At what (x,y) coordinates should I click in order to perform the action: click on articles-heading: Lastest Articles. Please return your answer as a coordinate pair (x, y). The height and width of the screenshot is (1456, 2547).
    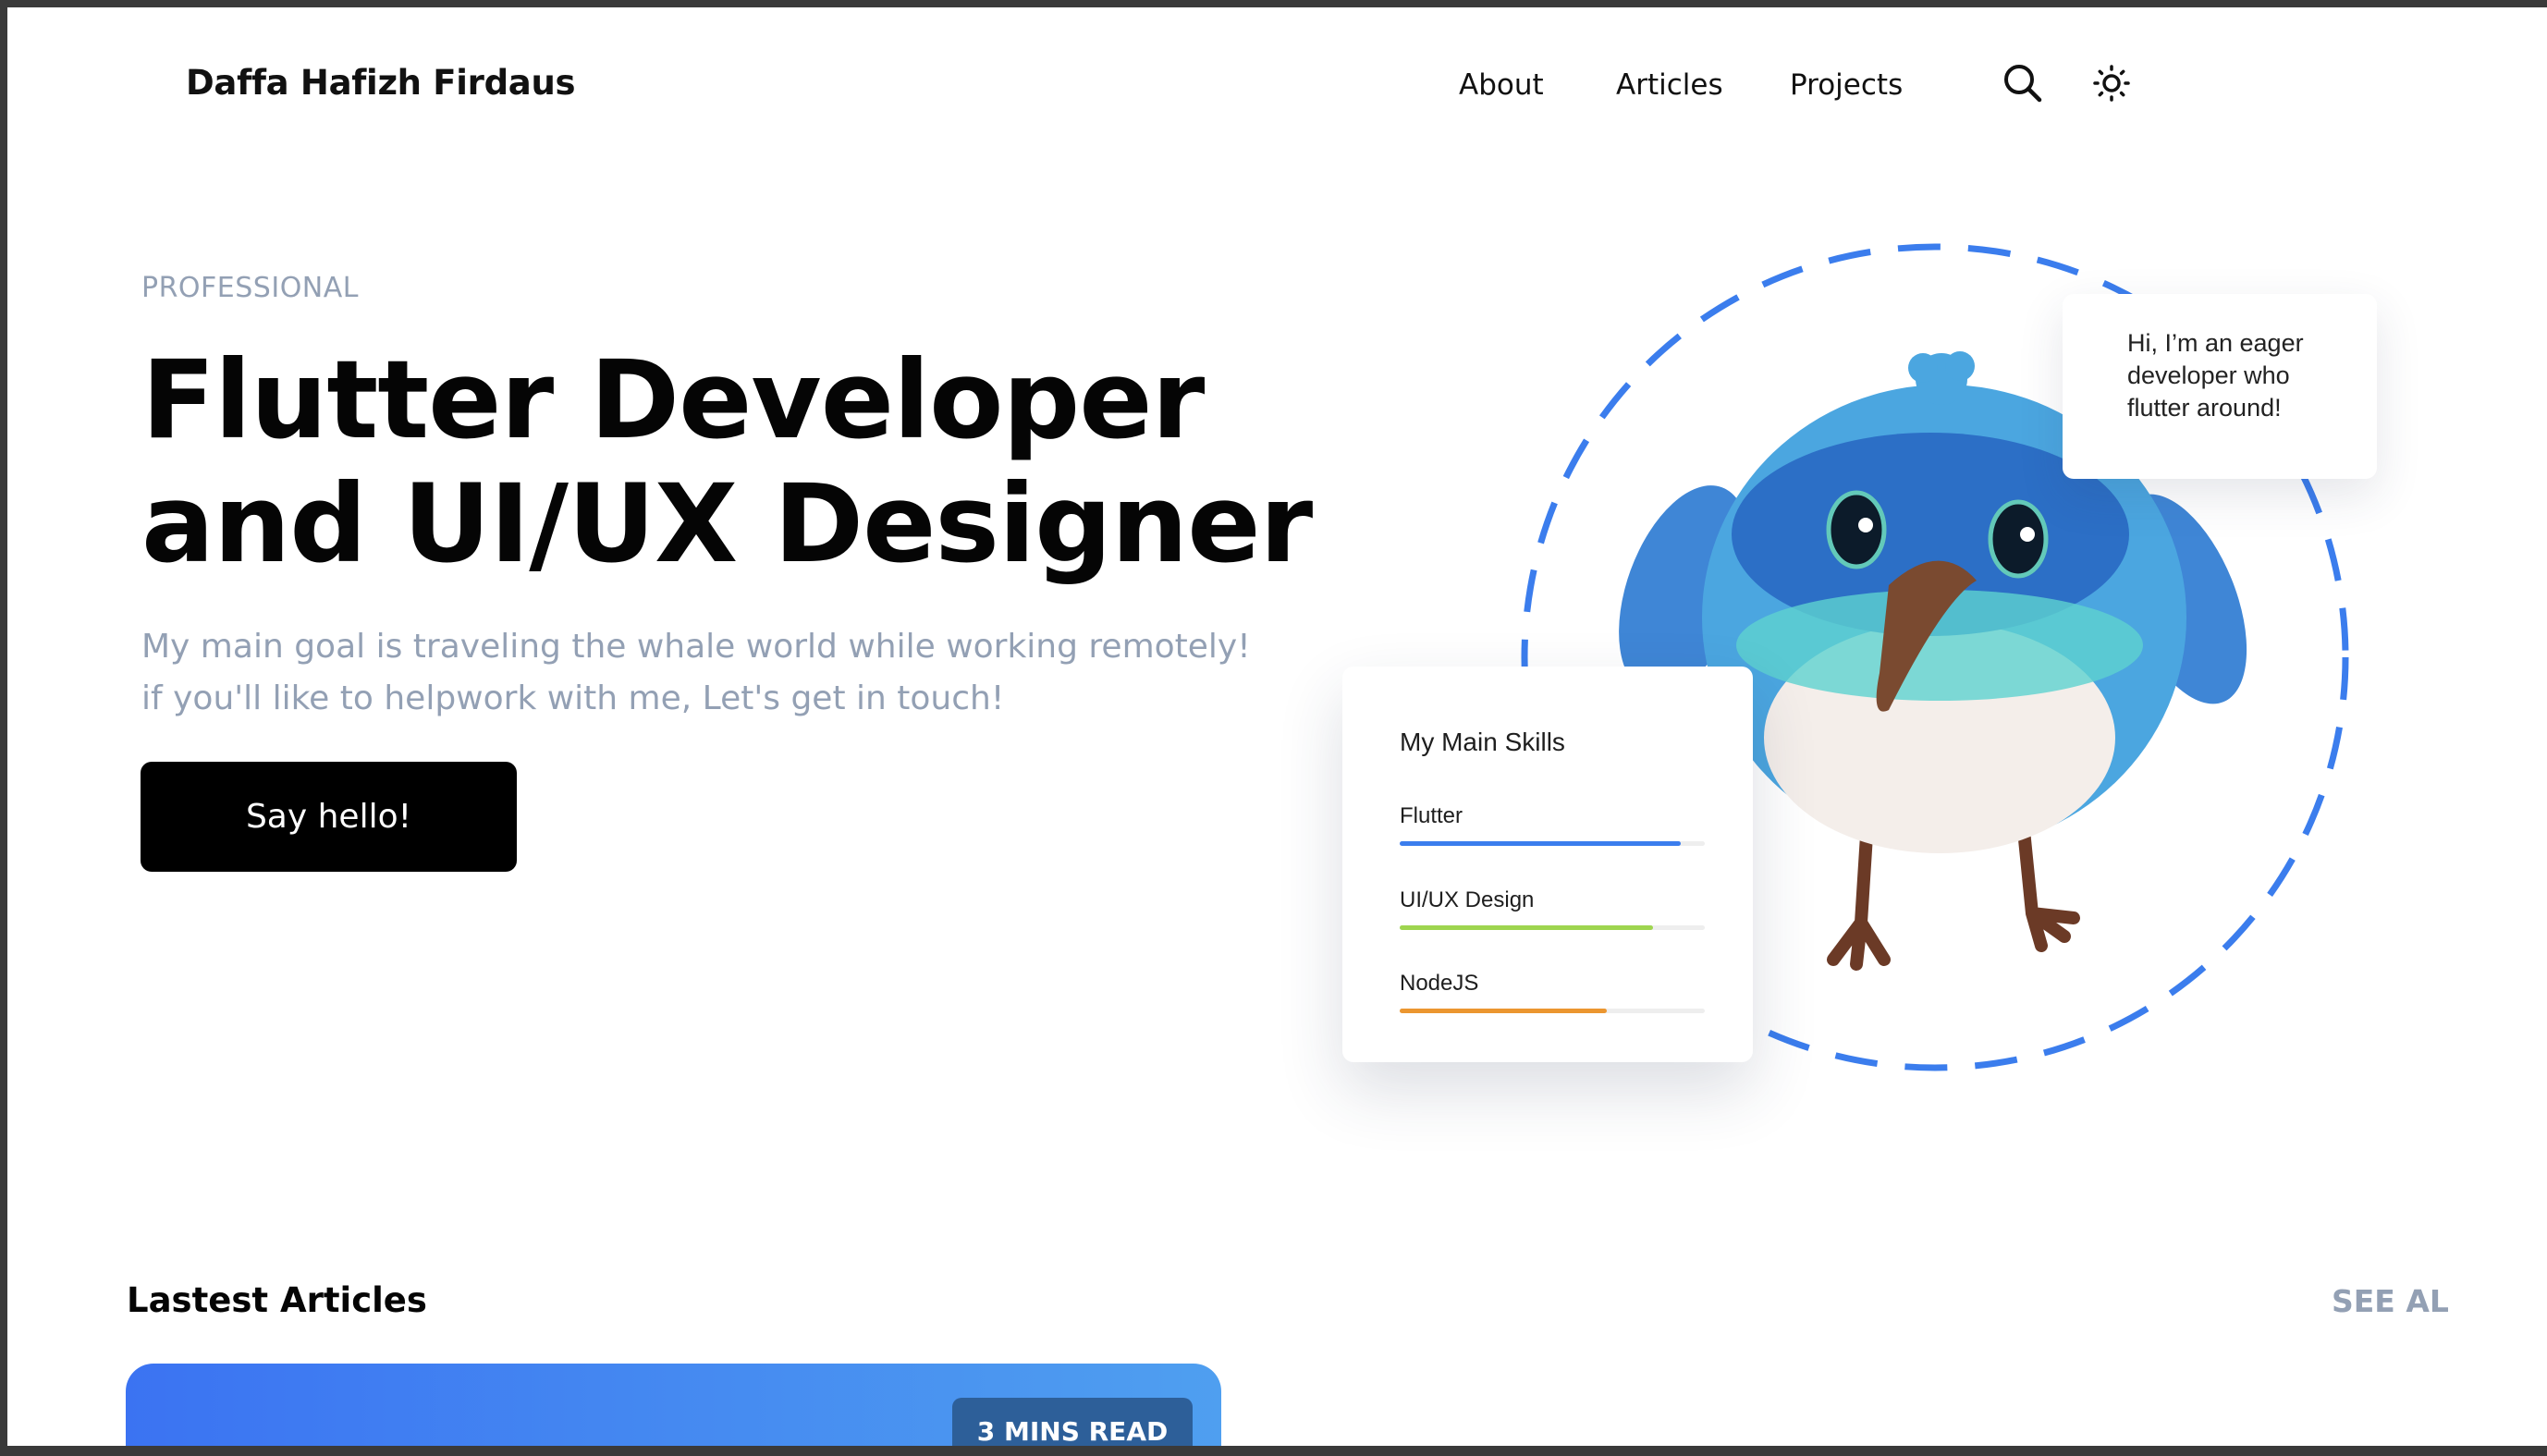
    Looking at the image, I should click on (277, 1300).